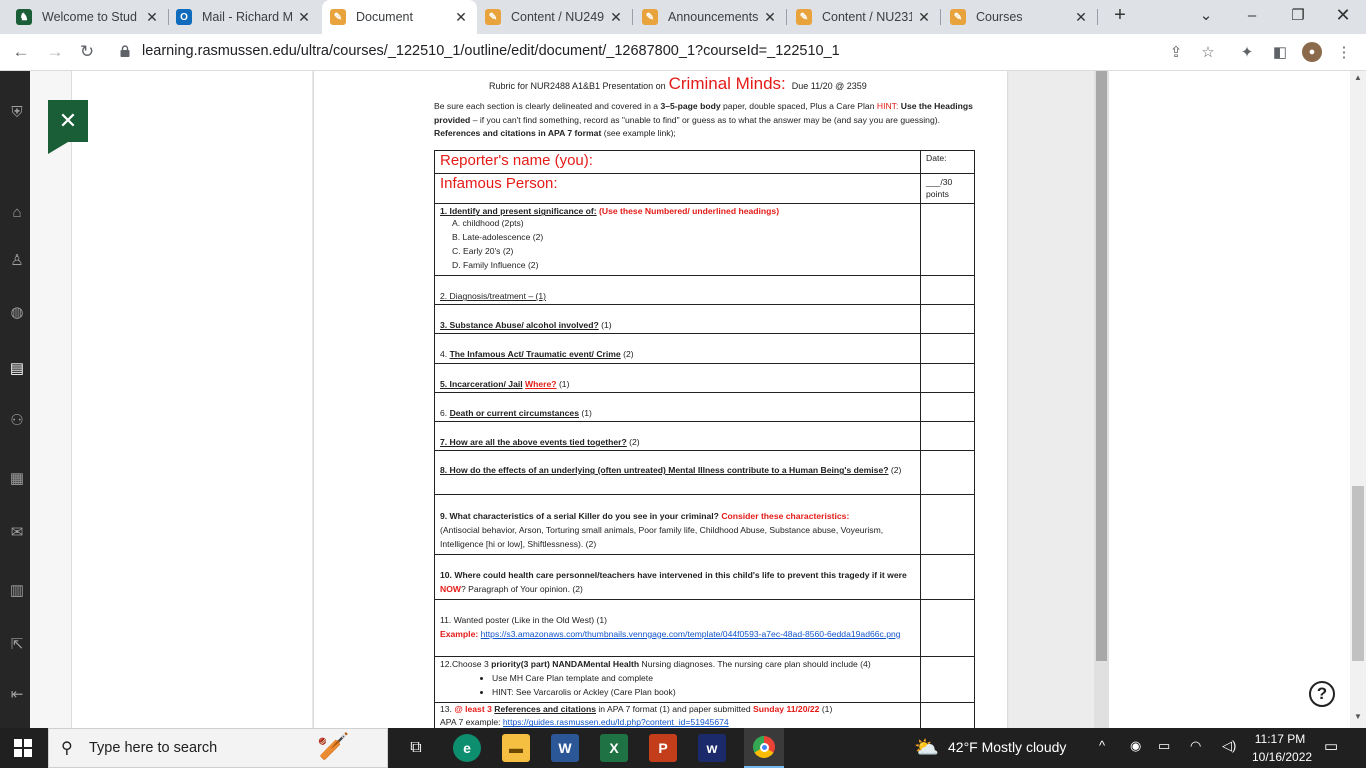  Describe the element at coordinates (17, 368) in the screenshot. I see `courses-icon: ▤` at that location.